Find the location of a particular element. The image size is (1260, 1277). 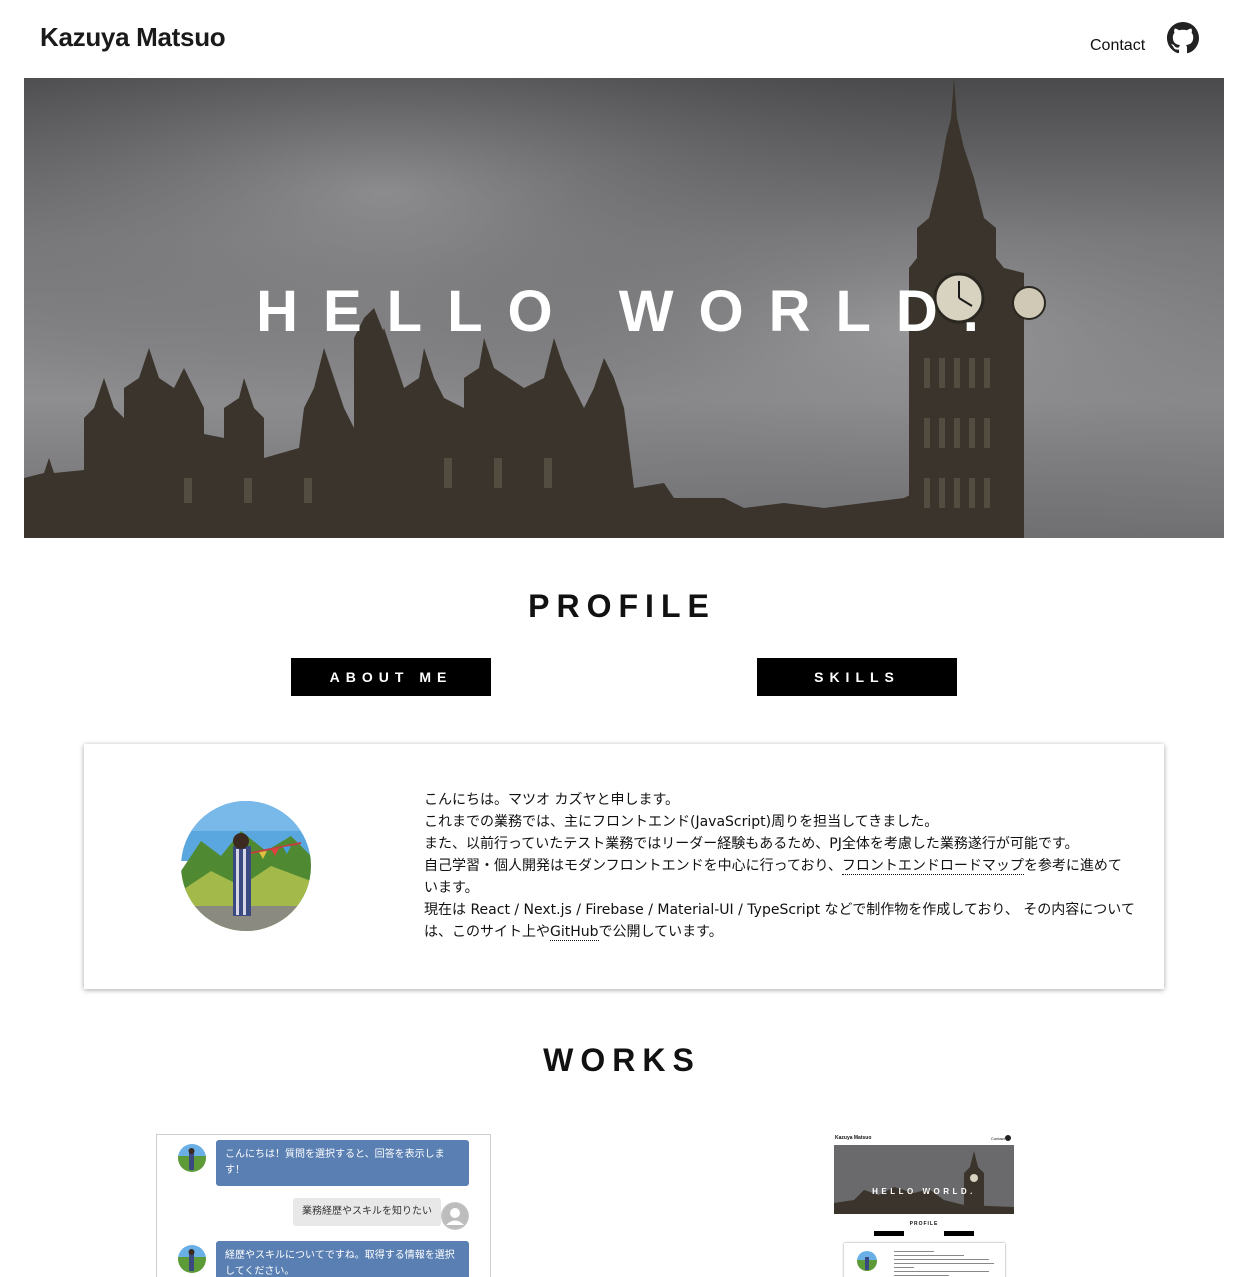

intro-line: います。 is located at coordinates (451, 888).